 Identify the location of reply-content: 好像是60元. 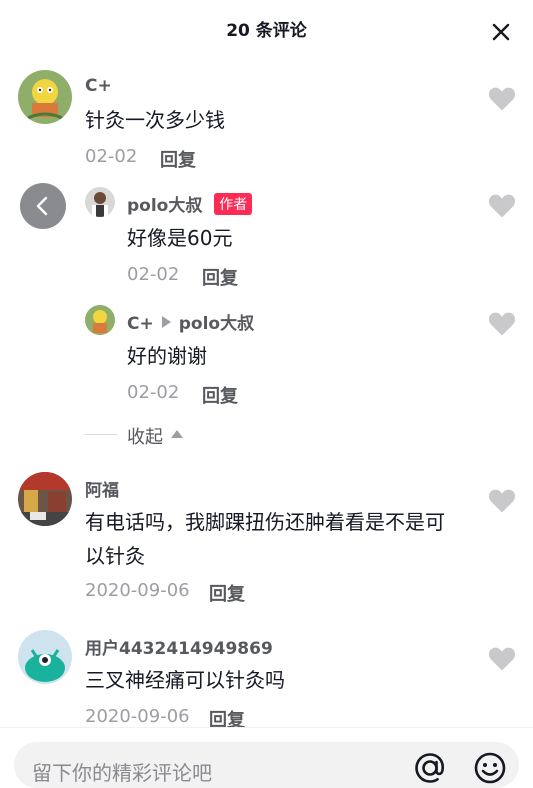
(180, 238).